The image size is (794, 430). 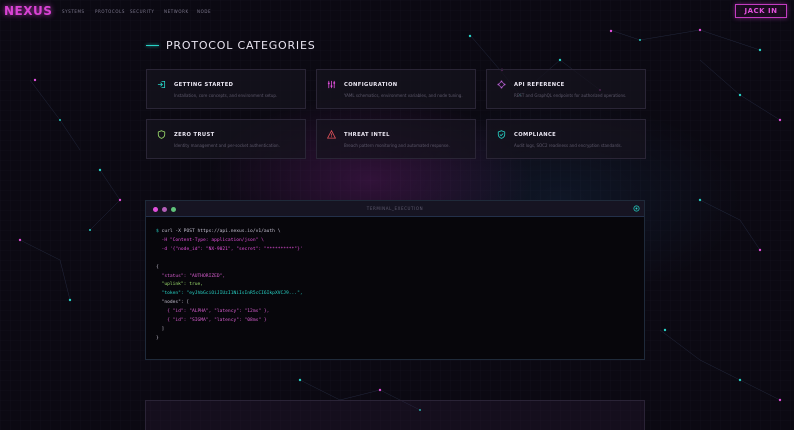 What do you see at coordinates (194, 135) in the screenshot?
I see `card-title: ZERO TRUST` at bounding box center [194, 135].